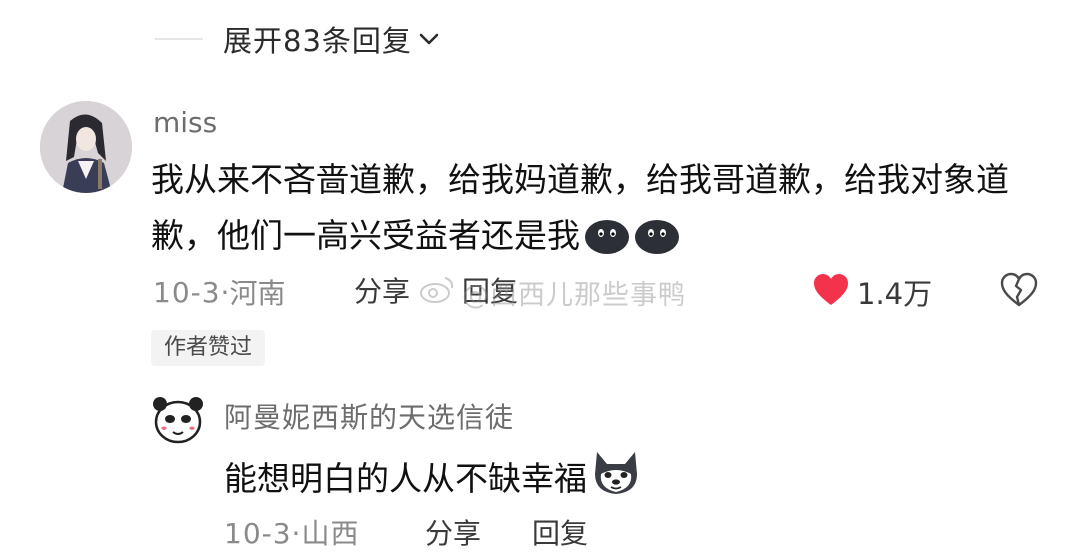 This screenshot has height=560, width=1080. I want to click on divider-line, so click(179, 39).